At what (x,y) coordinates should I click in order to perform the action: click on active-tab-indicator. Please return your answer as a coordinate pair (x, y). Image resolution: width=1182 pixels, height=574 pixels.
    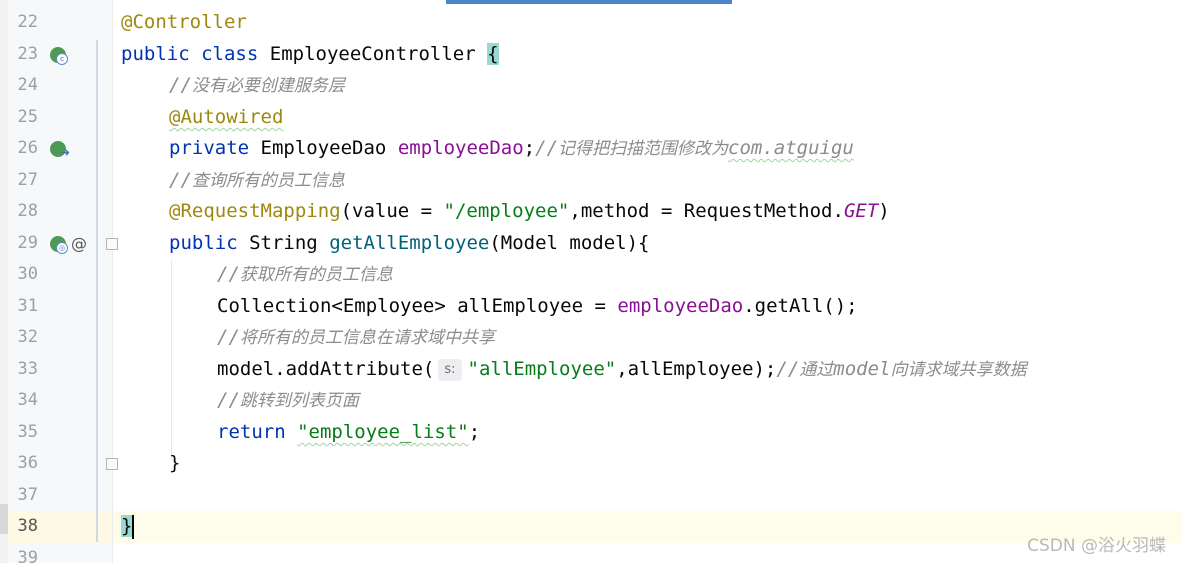
    Looking at the image, I should click on (589, 2).